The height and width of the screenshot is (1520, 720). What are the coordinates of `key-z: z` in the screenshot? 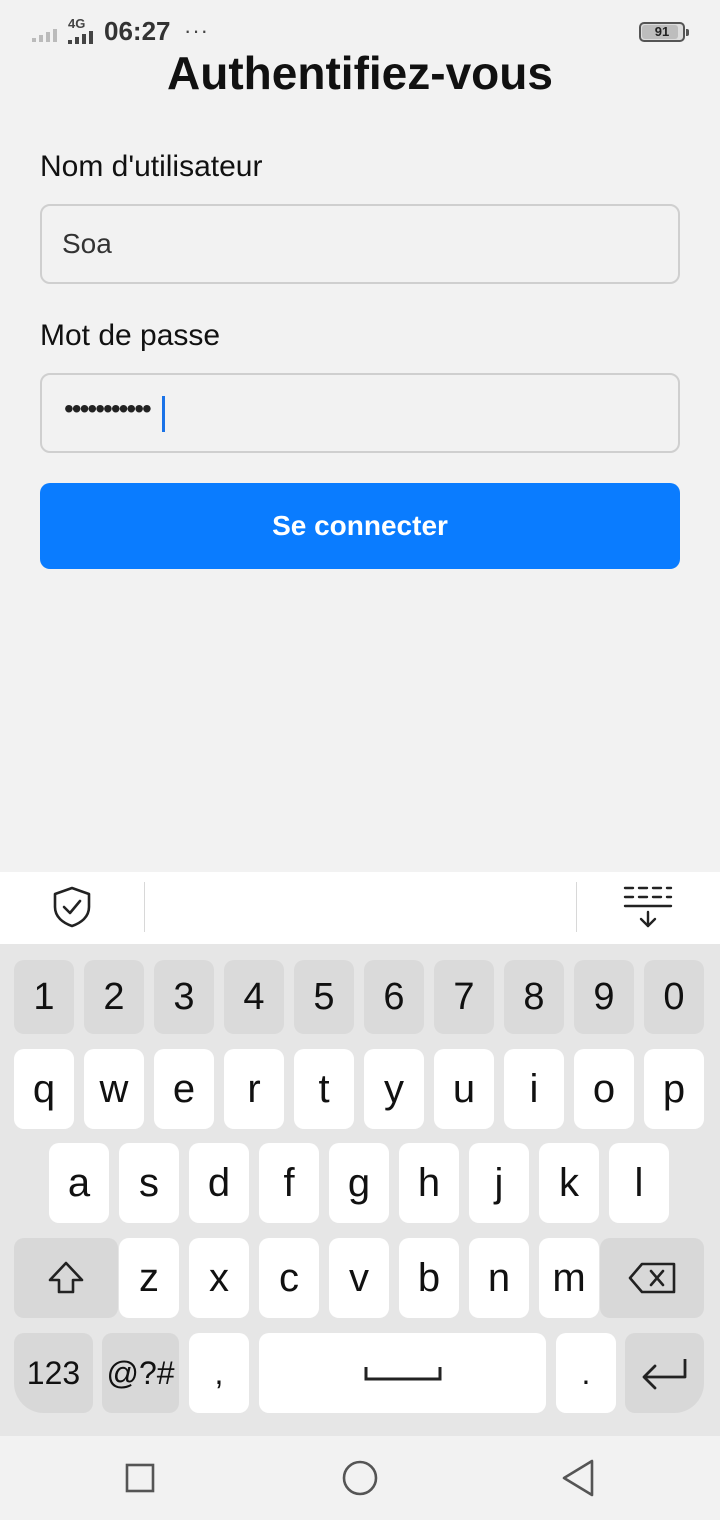 It's located at (149, 1278).